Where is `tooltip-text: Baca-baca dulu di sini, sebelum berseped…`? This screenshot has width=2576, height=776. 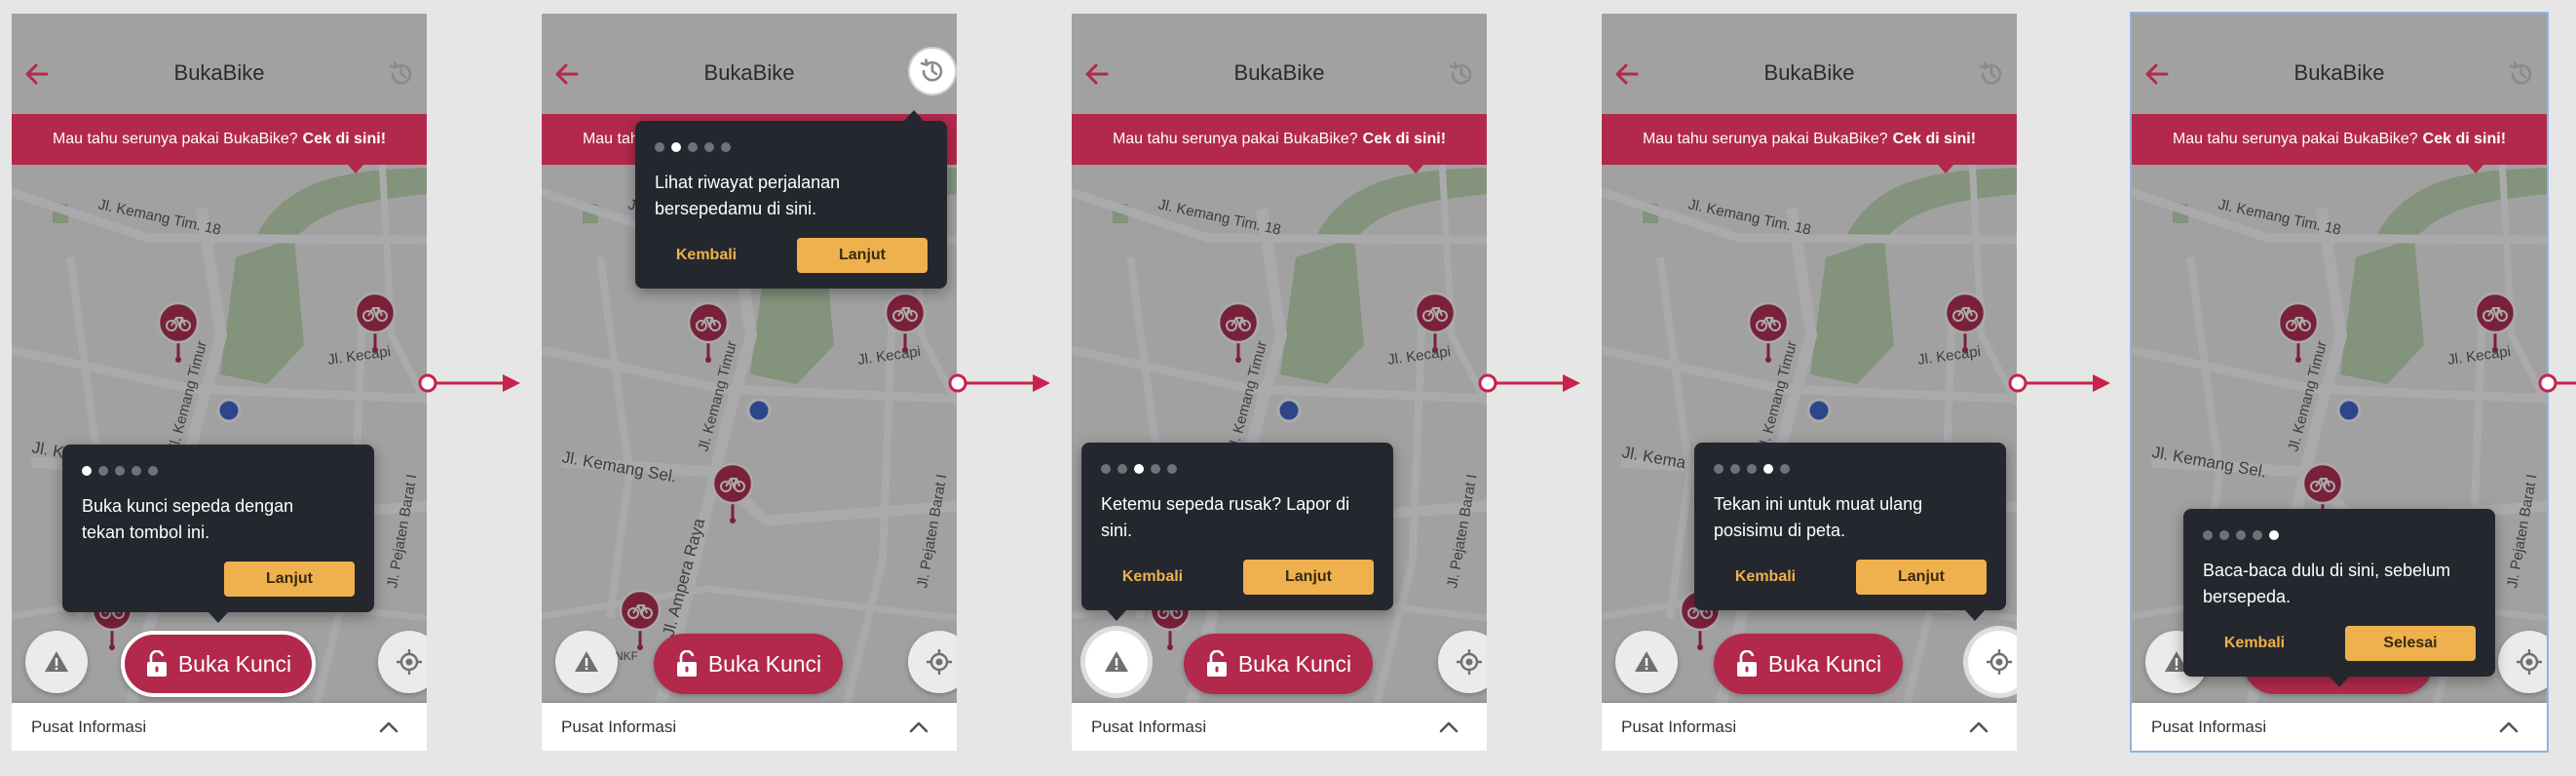
tooltip-text: Baca-baca dulu di sini, sebelum berseped… is located at coordinates (2327, 583).